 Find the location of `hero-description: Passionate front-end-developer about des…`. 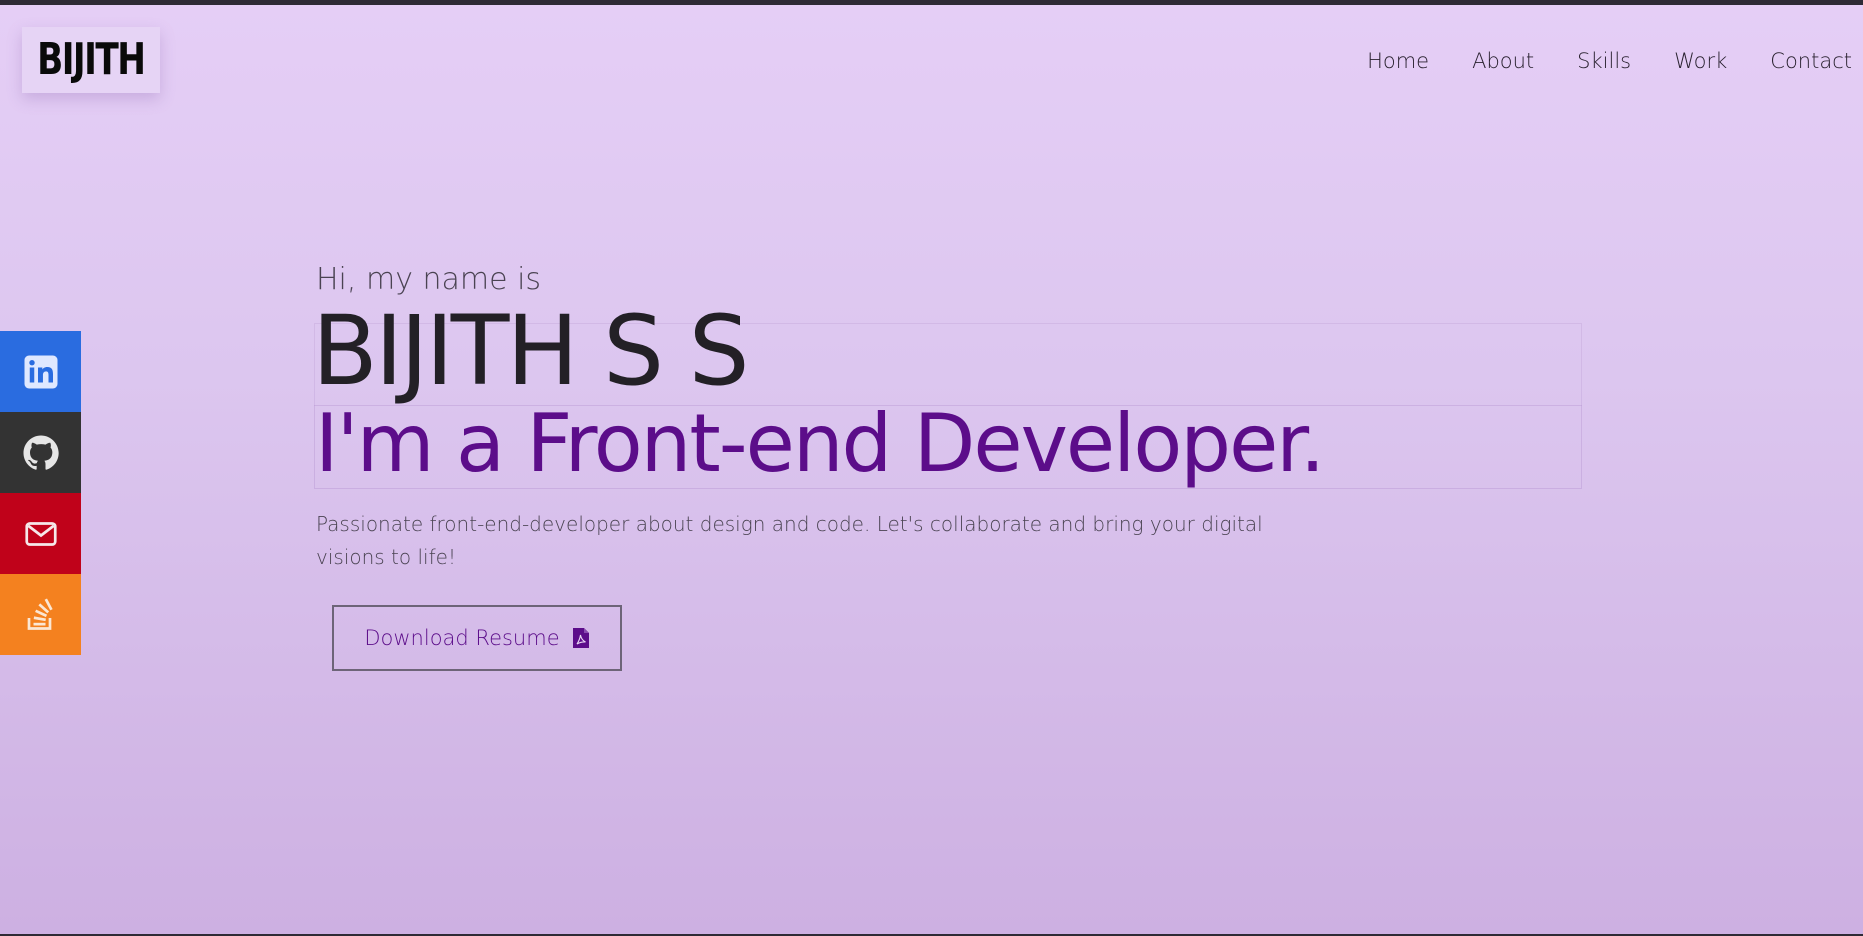

hero-description: Passionate front-end-developer about des… is located at coordinates (789, 540).